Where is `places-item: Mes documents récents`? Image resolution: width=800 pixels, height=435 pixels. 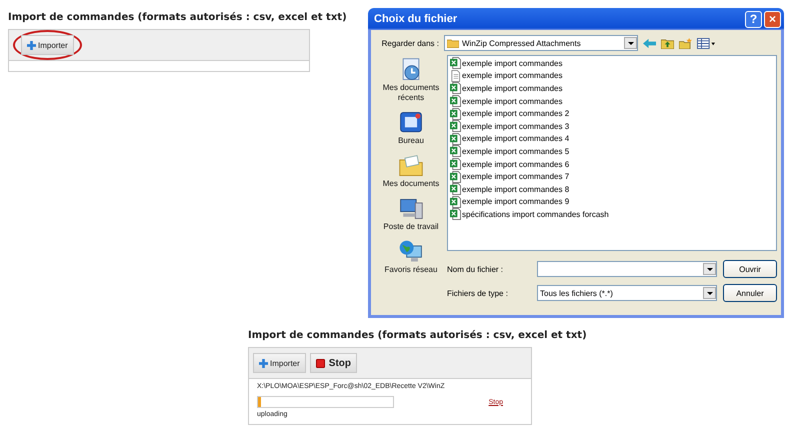
places-item: Mes documents récents is located at coordinates (411, 80).